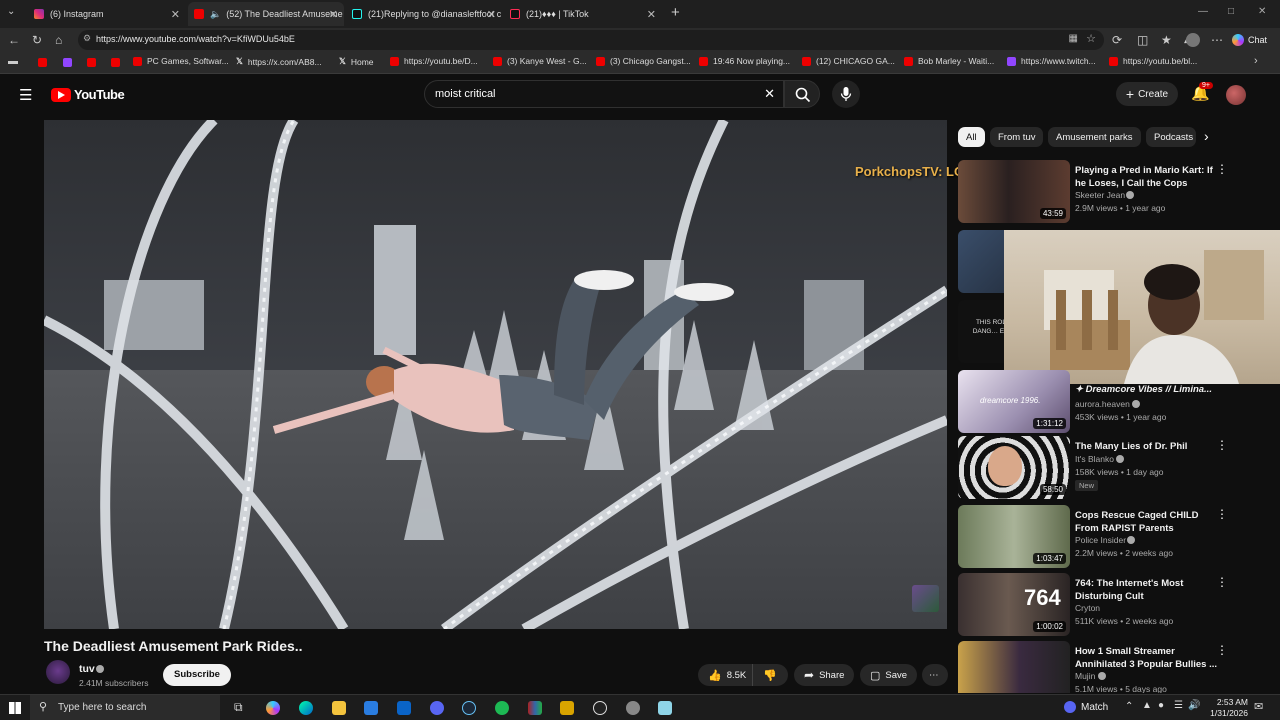 Image resolution: width=1280 pixels, height=720 pixels. Describe the element at coordinates (1262, 11) in the screenshot. I see `close-window-icon: ✕` at that location.